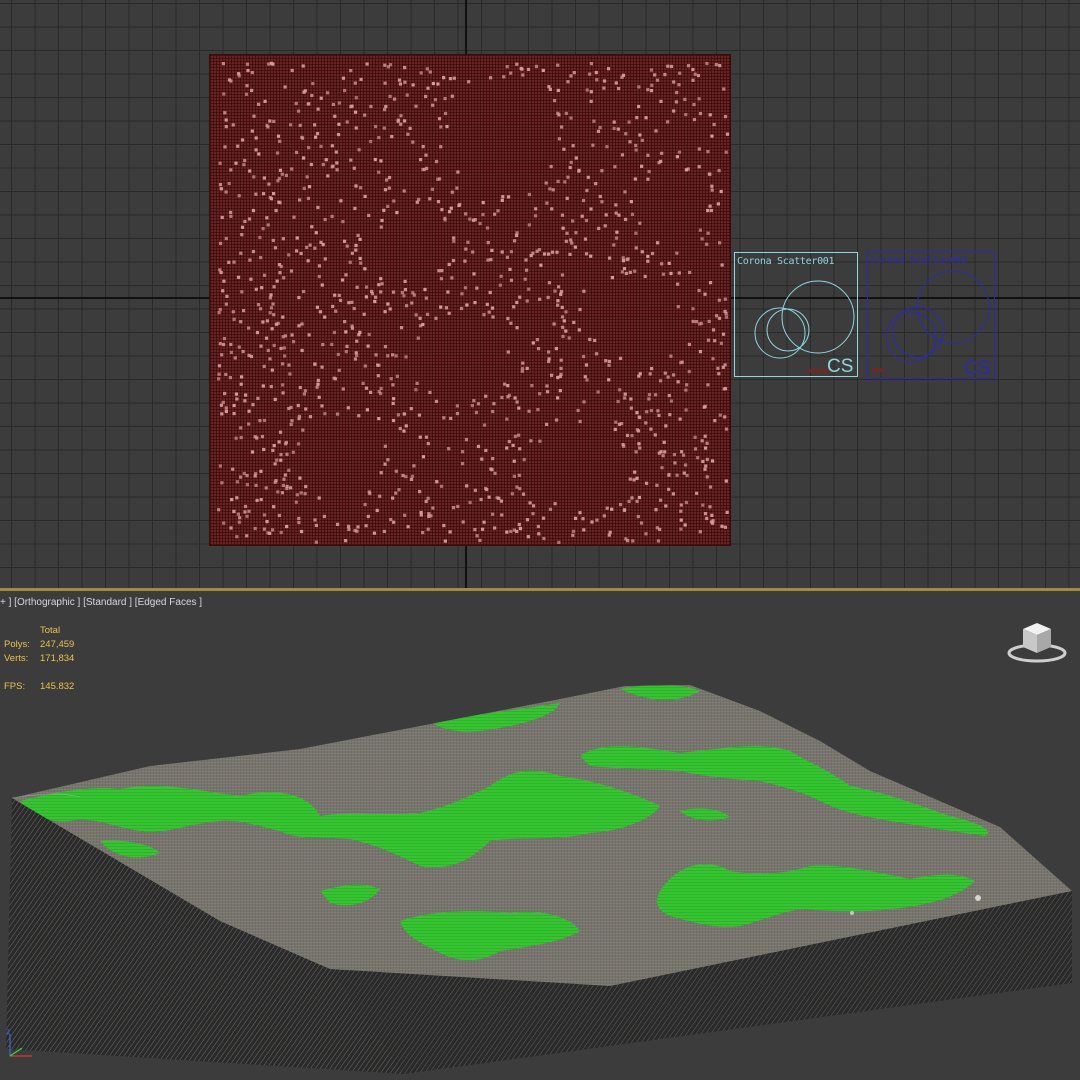 This screenshot has height=1080, width=1080. I want to click on cs-badge-1: CS, so click(840, 366).